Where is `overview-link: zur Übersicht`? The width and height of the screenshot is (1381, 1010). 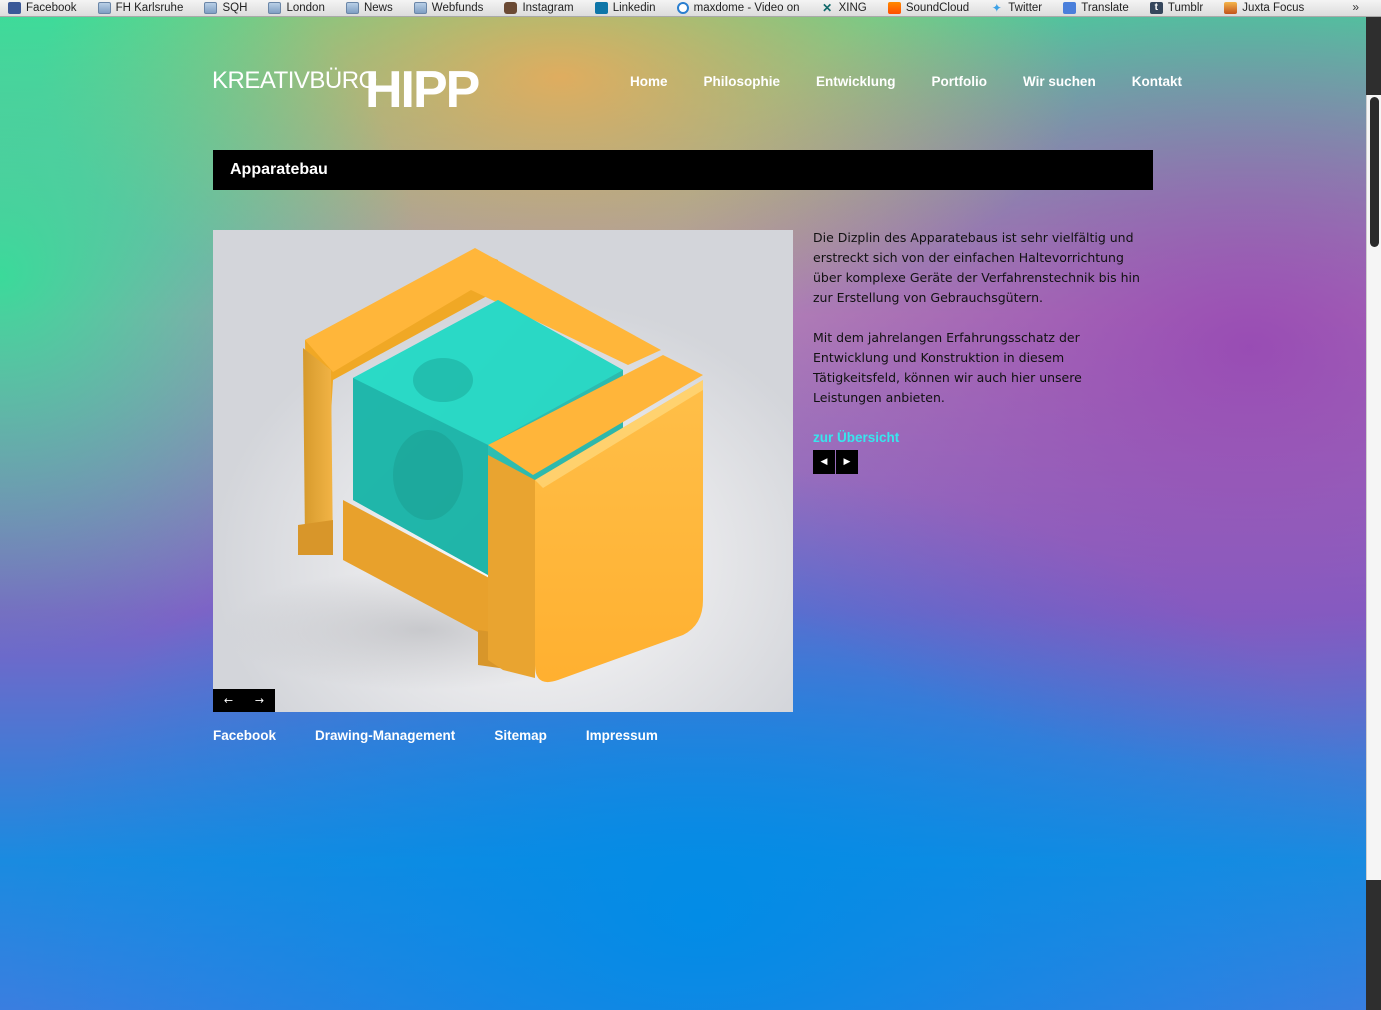 overview-link: zur Übersicht is located at coordinates (856, 438).